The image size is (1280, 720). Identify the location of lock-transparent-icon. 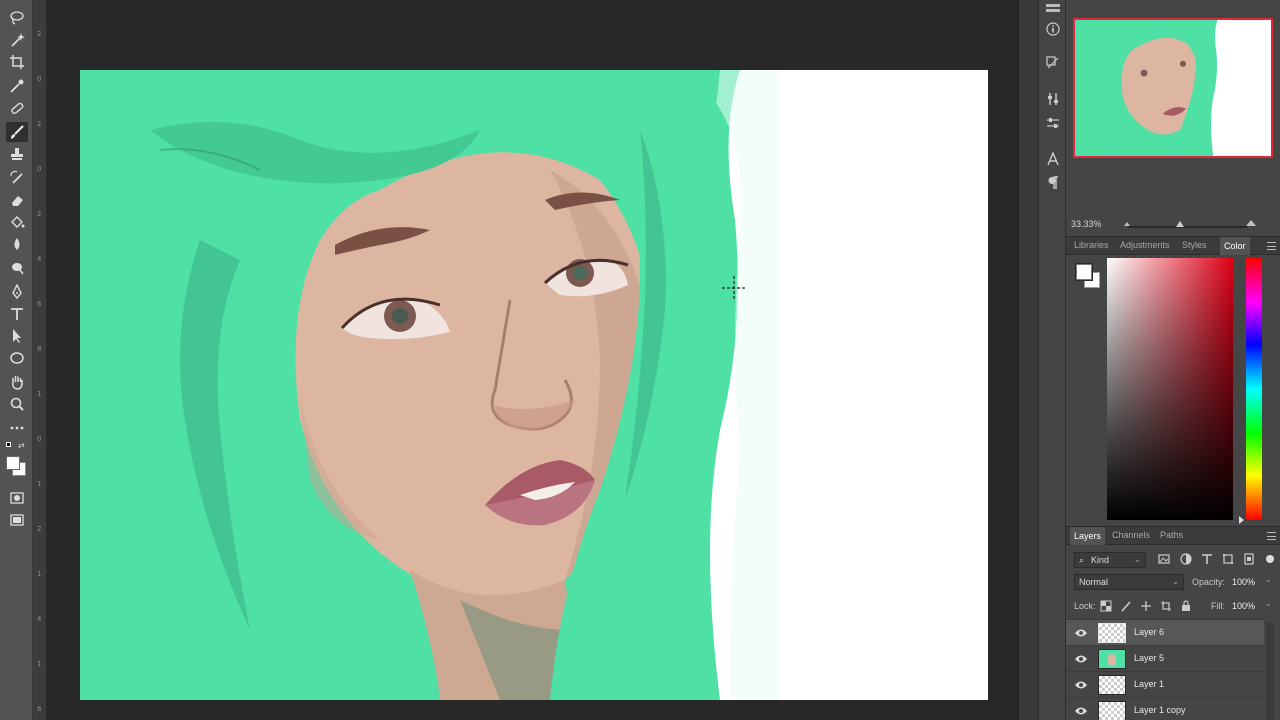
(1106, 606).